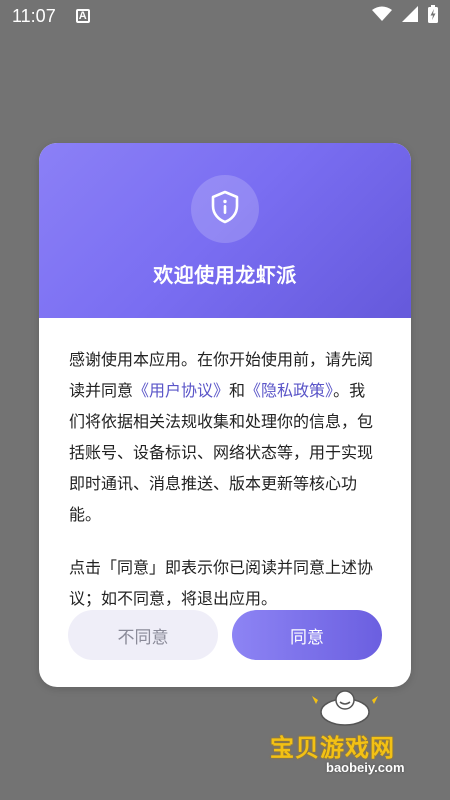 Image resolution: width=450 pixels, height=800 pixels. I want to click on user-agreement-link: 《用户协议》, so click(181, 390).